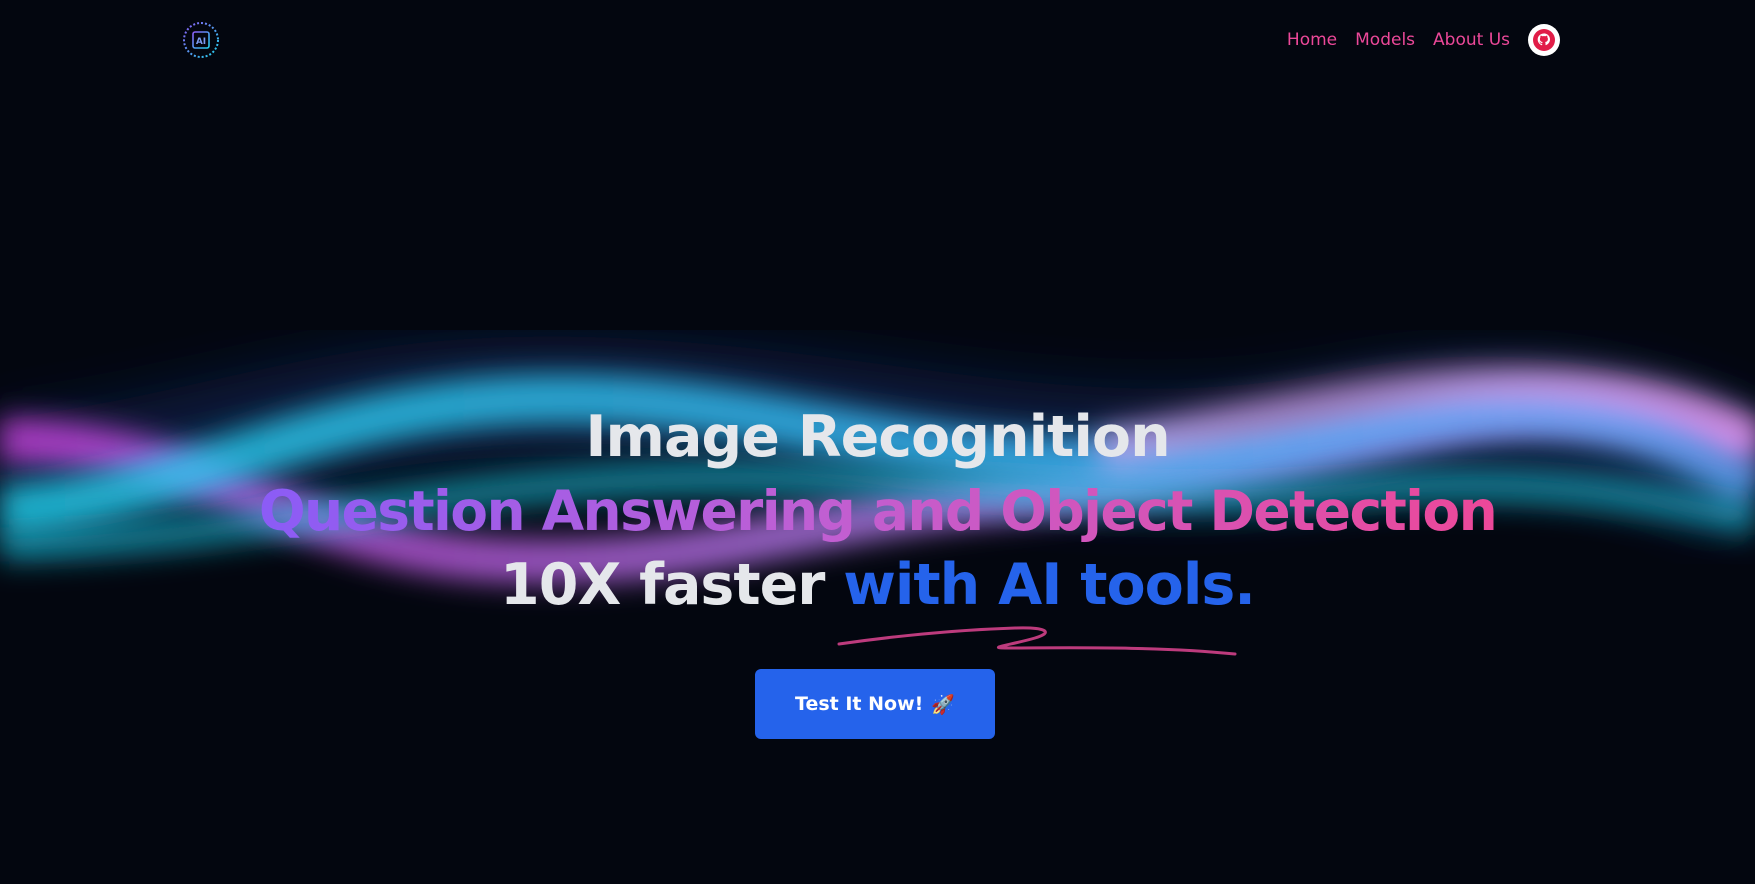 Image resolution: width=1755 pixels, height=884 pixels. What do you see at coordinates (943, 704) in the screenshot?
I see `rocket-icon: 🚀` at bounding box center [943, 704].